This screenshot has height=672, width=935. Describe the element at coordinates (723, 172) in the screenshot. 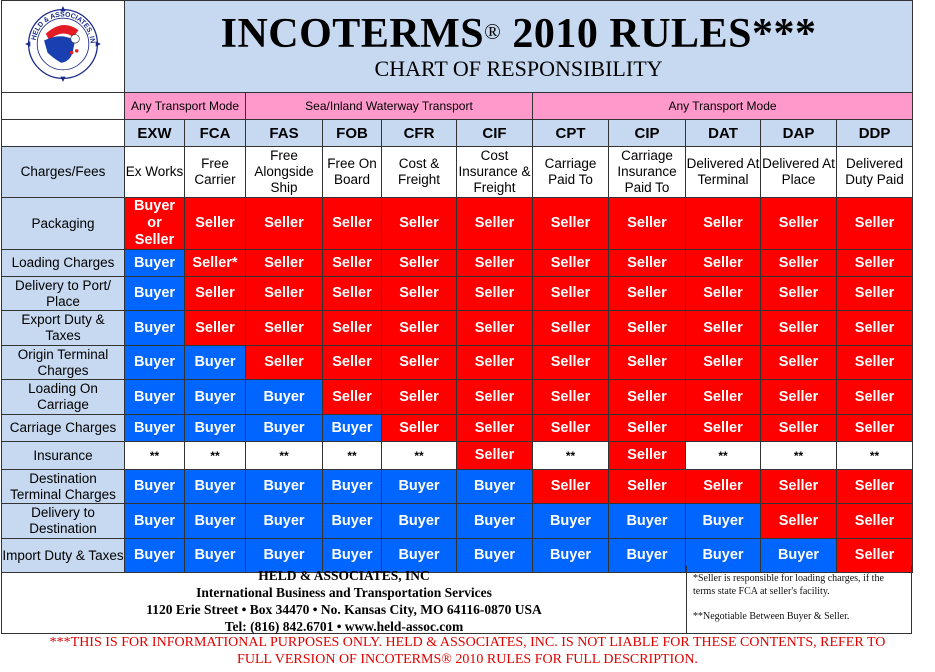

I see `term-name-dat: Delivered At Terminal` at that location.